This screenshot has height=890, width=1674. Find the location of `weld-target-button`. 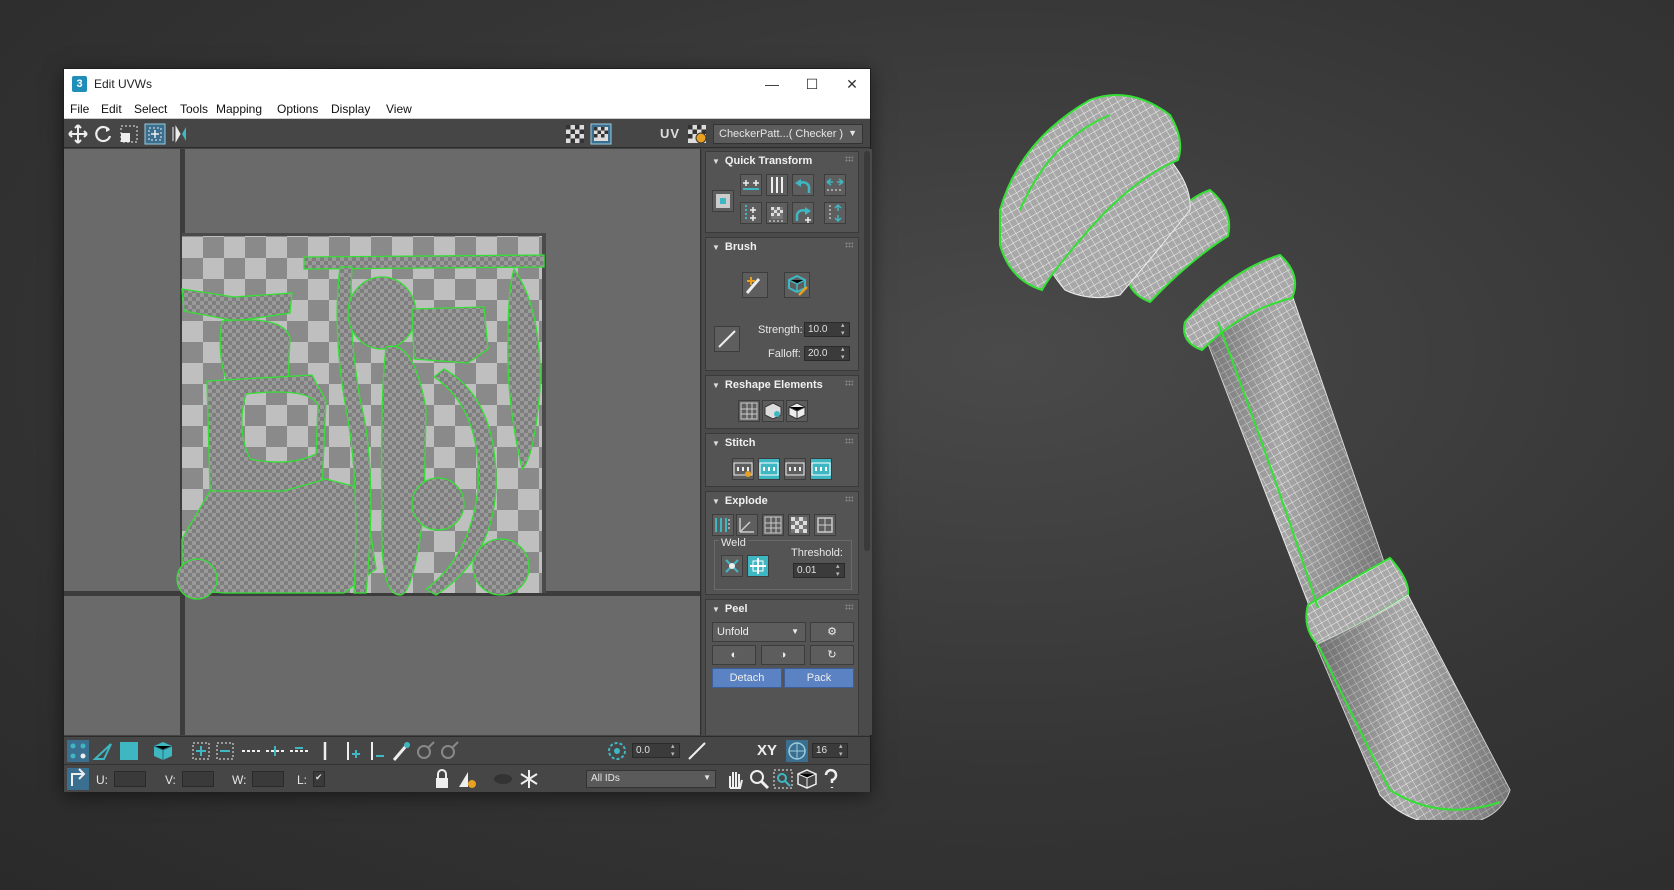

weld-target-button is located at coordinates (758, 566).